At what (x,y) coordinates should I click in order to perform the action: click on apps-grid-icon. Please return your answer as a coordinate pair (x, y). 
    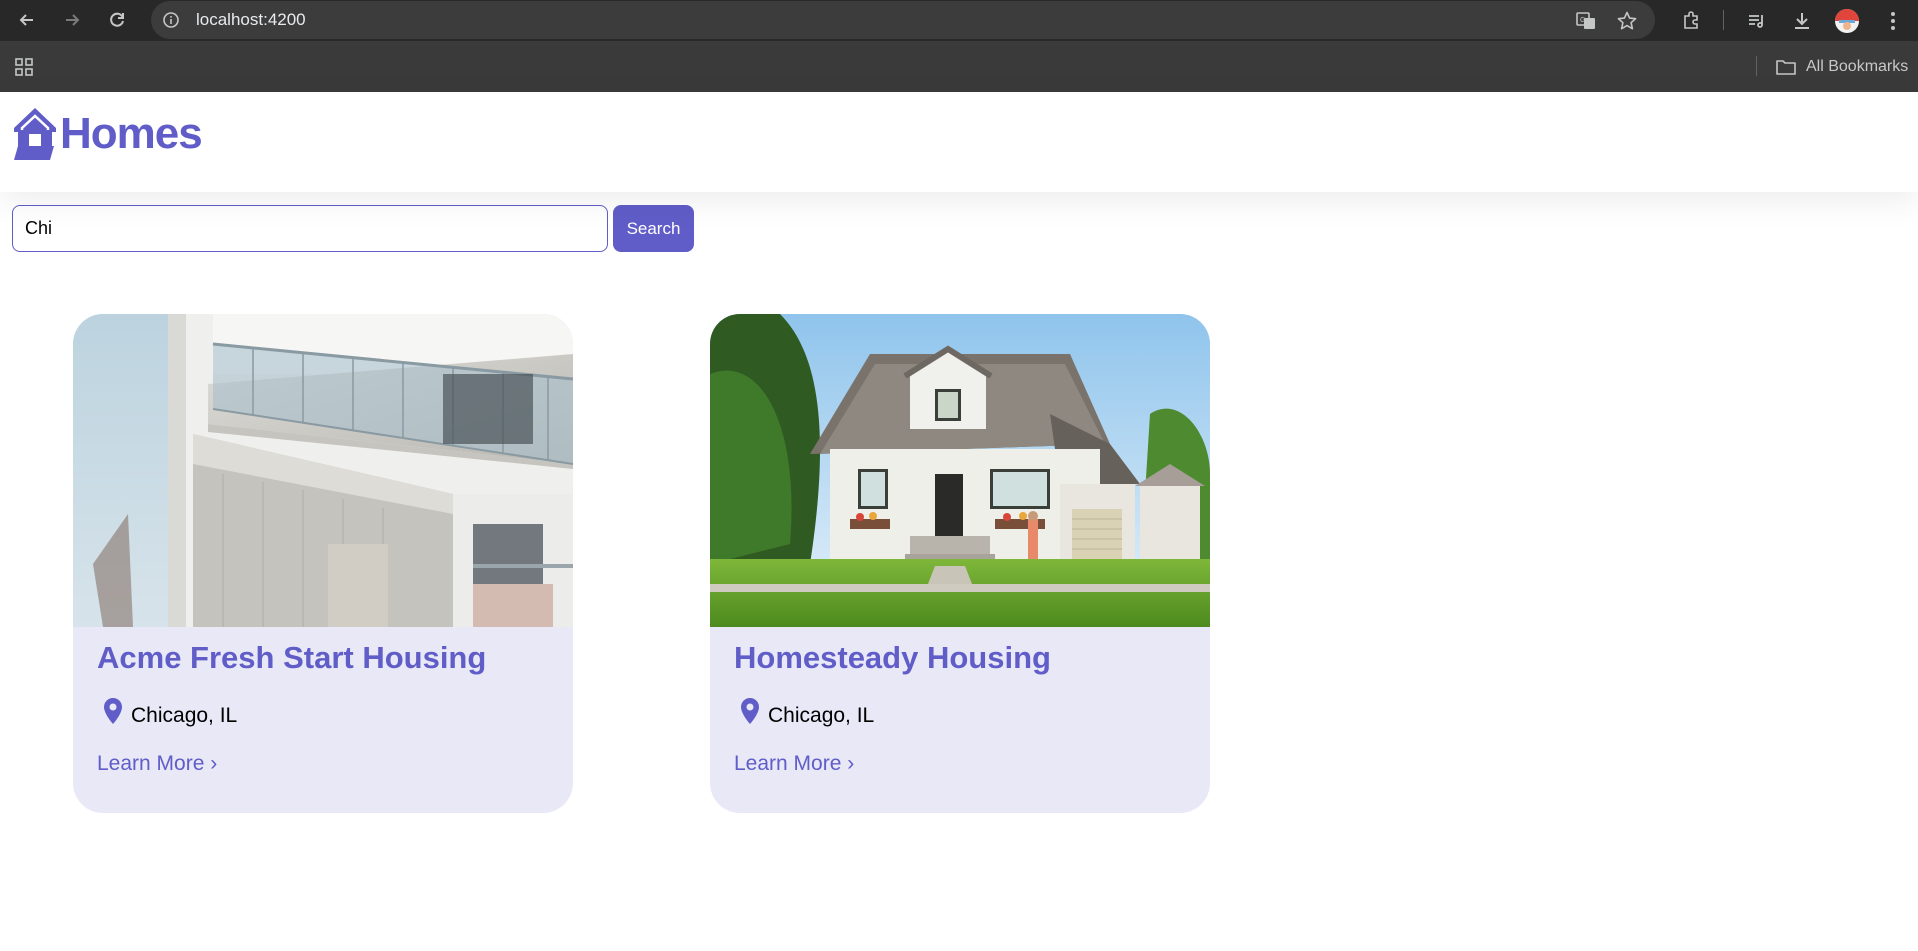
    Looking at the image, I should click on (24, 67).